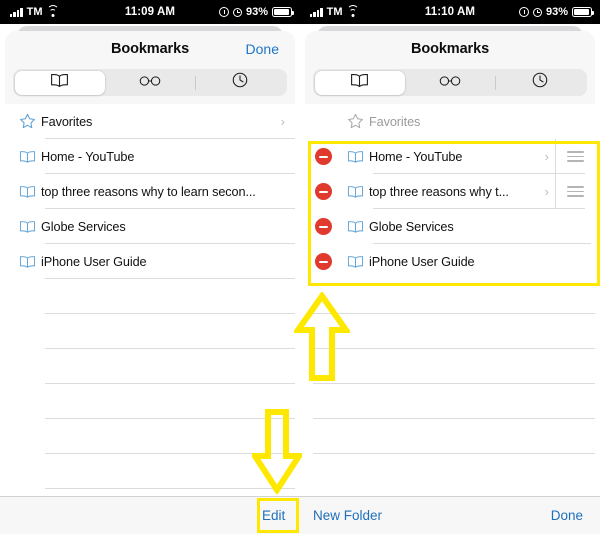  I want to click on list-item: Favorites ›, so click(150, 121).